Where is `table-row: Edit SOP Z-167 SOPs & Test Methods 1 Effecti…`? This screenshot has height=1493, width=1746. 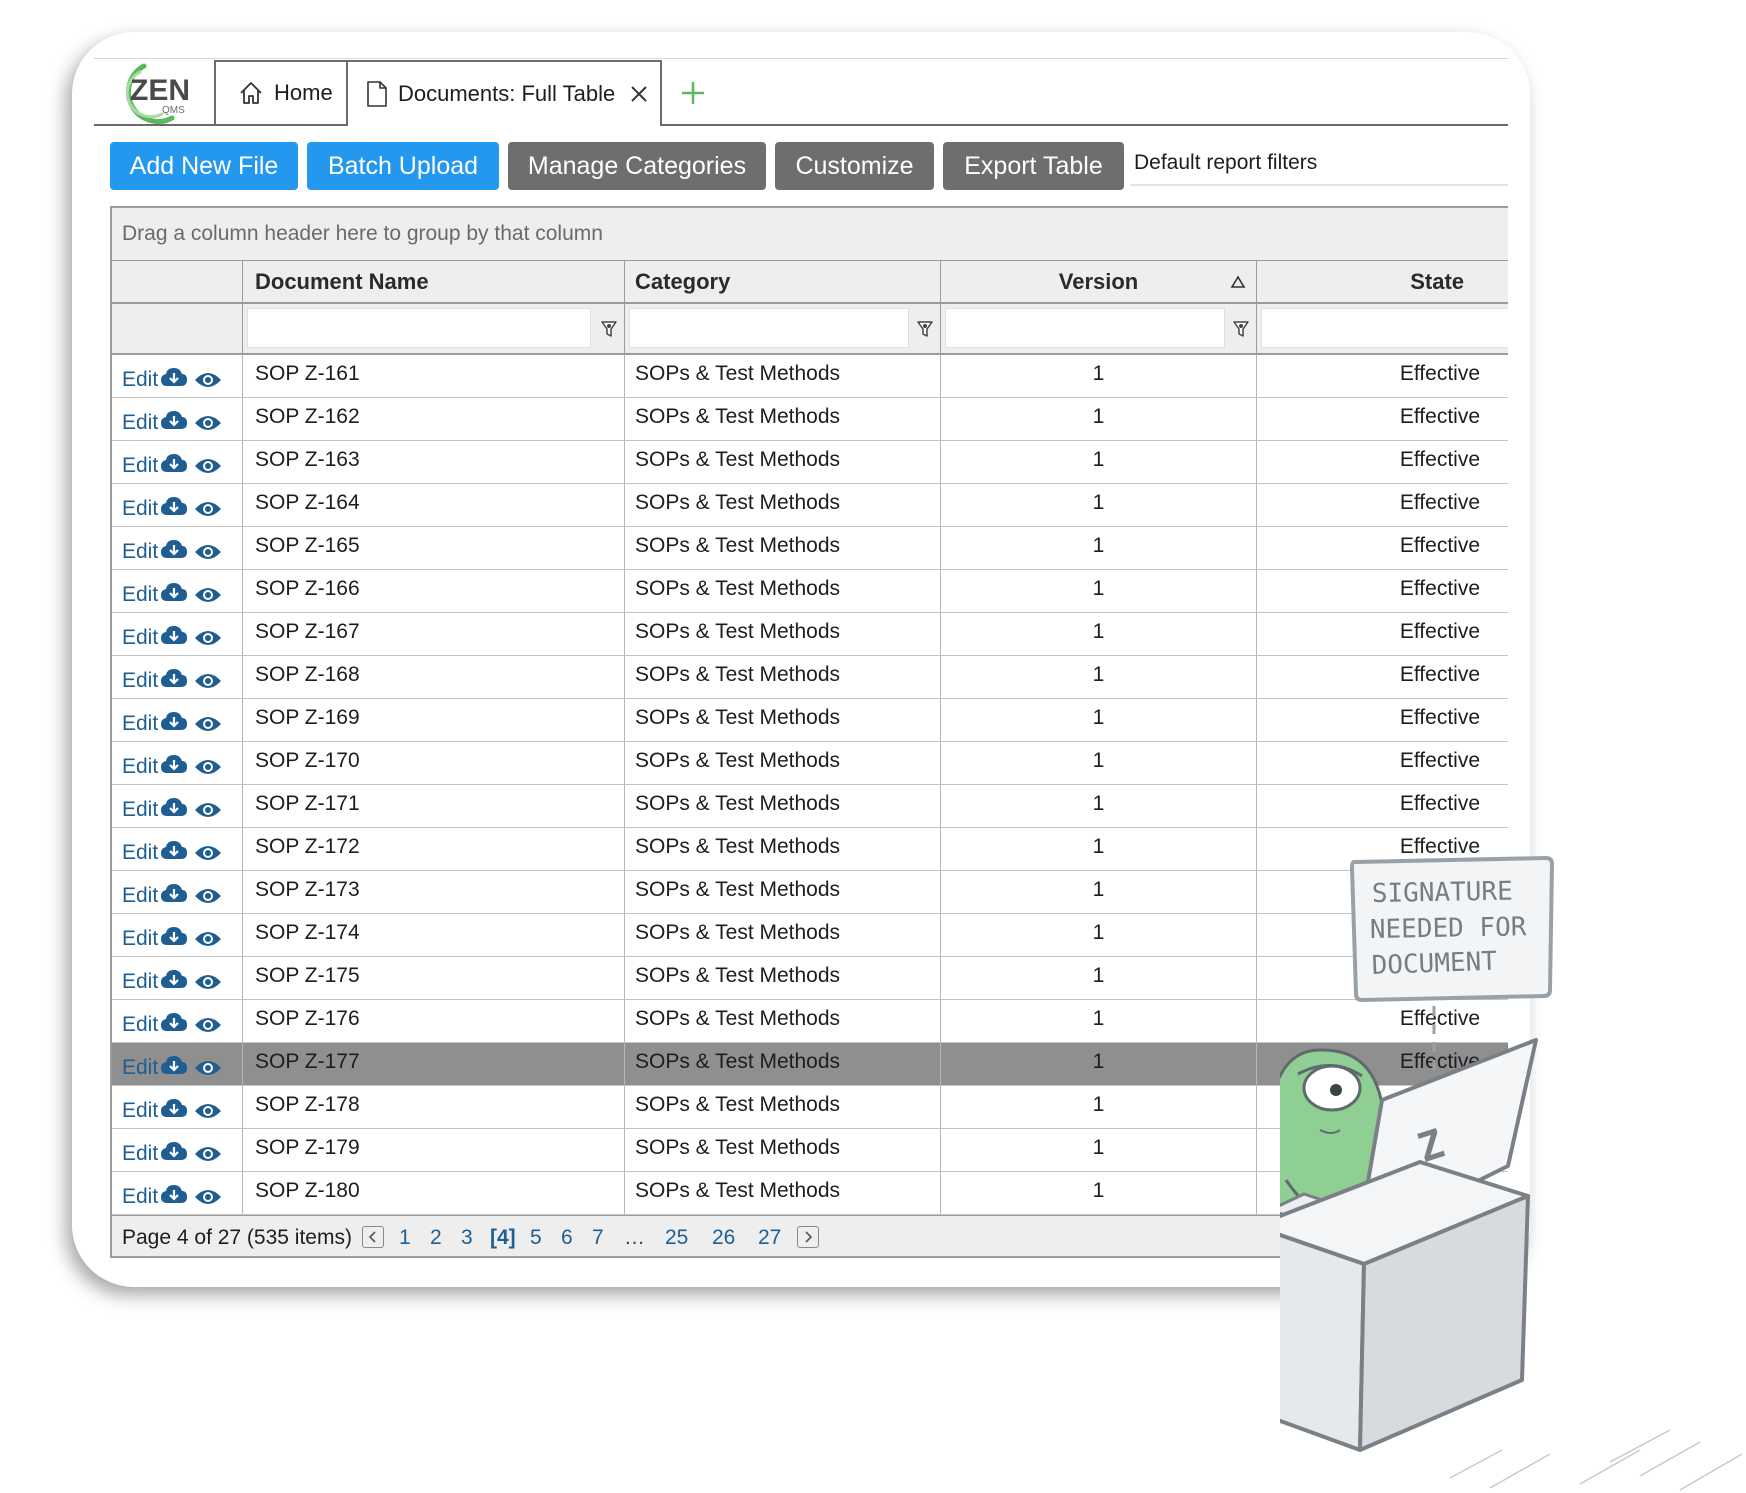 table-row: Edit SOP Z-167 SOPs & Test Methods 1 Effecti… is located at coordinates (810, 634).